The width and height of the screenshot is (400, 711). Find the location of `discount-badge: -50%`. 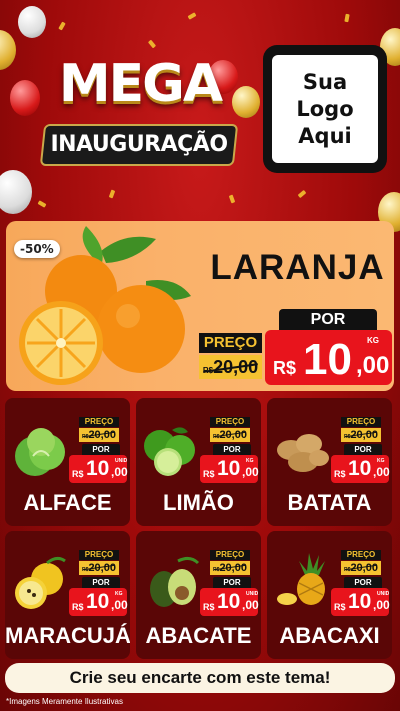

discount-badge: -50% is located at coordinates (37, 249).